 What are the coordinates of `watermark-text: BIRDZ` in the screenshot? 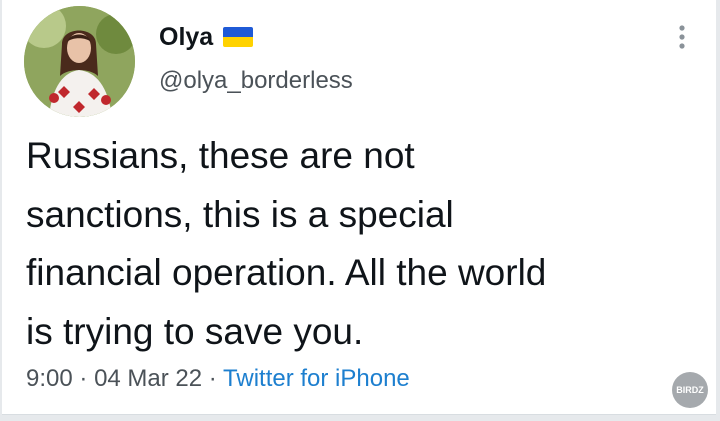 It's located at (690, 390).